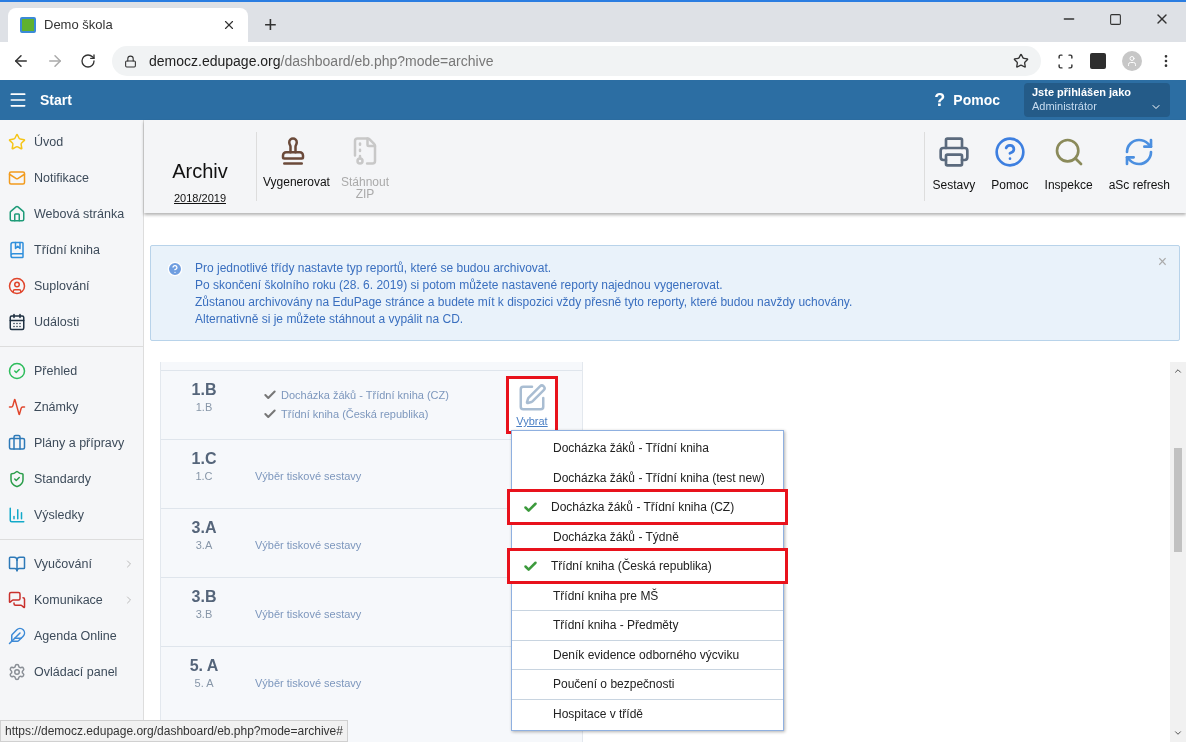 The height and width of the screenshot is (742, 1186). Describe the element at coordinates (17, 564) in the screenshot. I see `open-book-icon` at that location.